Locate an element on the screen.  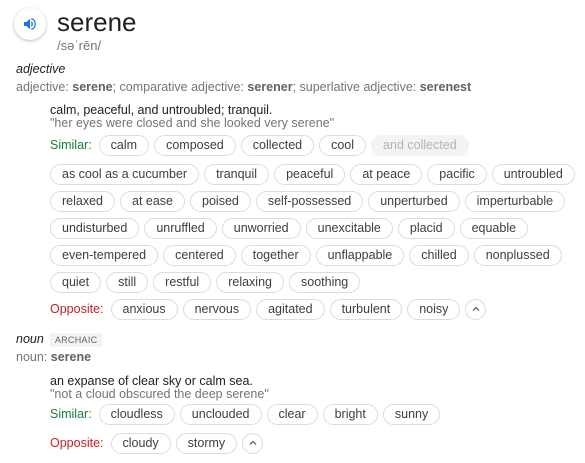
noun-definition: an expanse of clear sky or calm sea. is located at coordinates (151, 381).